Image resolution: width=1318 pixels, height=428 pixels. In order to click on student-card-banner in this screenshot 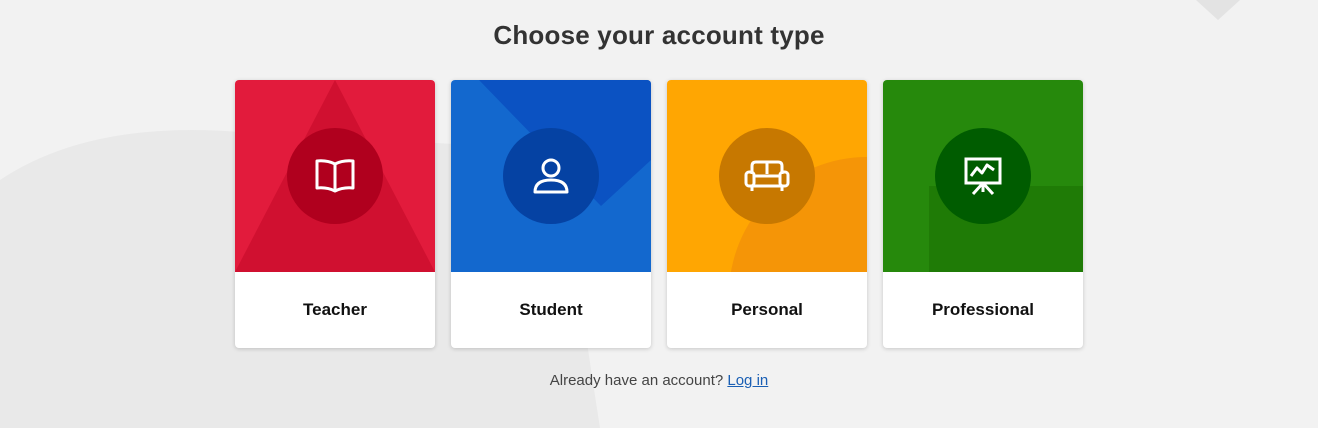, I will do `click(551, 176)`.